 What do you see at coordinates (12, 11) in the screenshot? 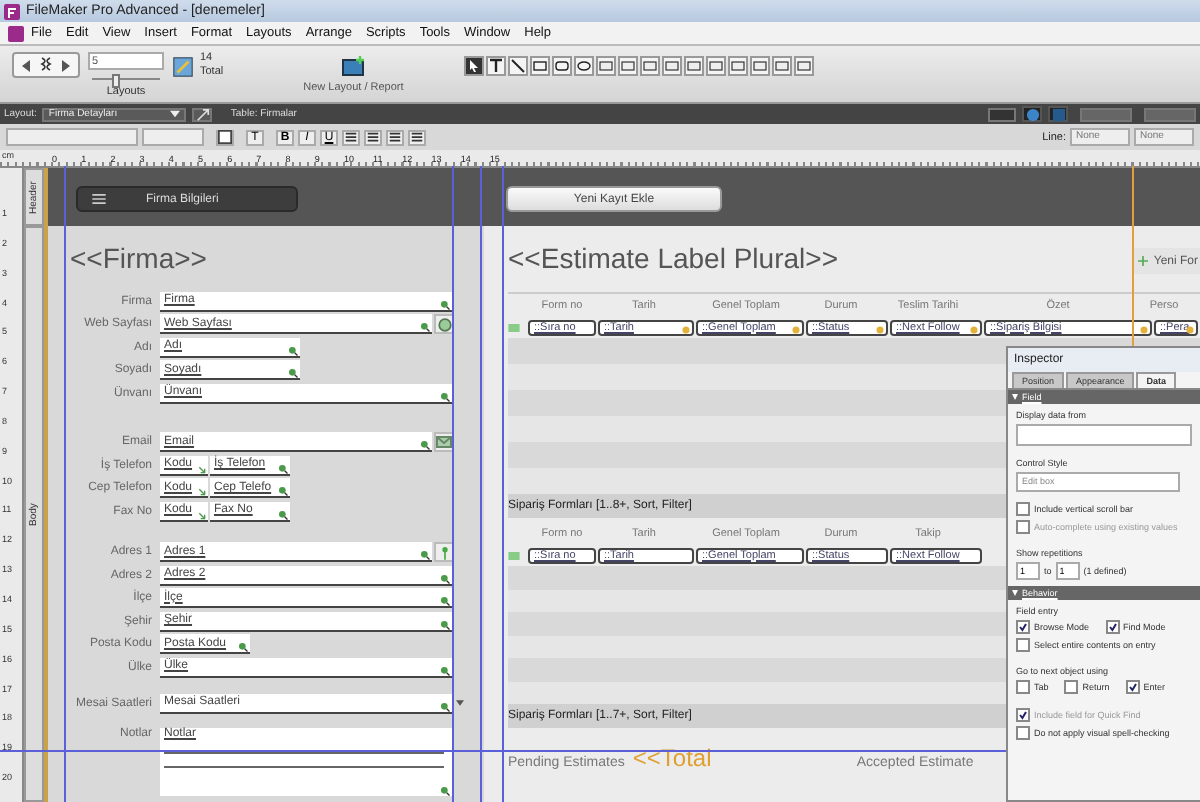
I see `app-icon` at bounding box center [12, 11].